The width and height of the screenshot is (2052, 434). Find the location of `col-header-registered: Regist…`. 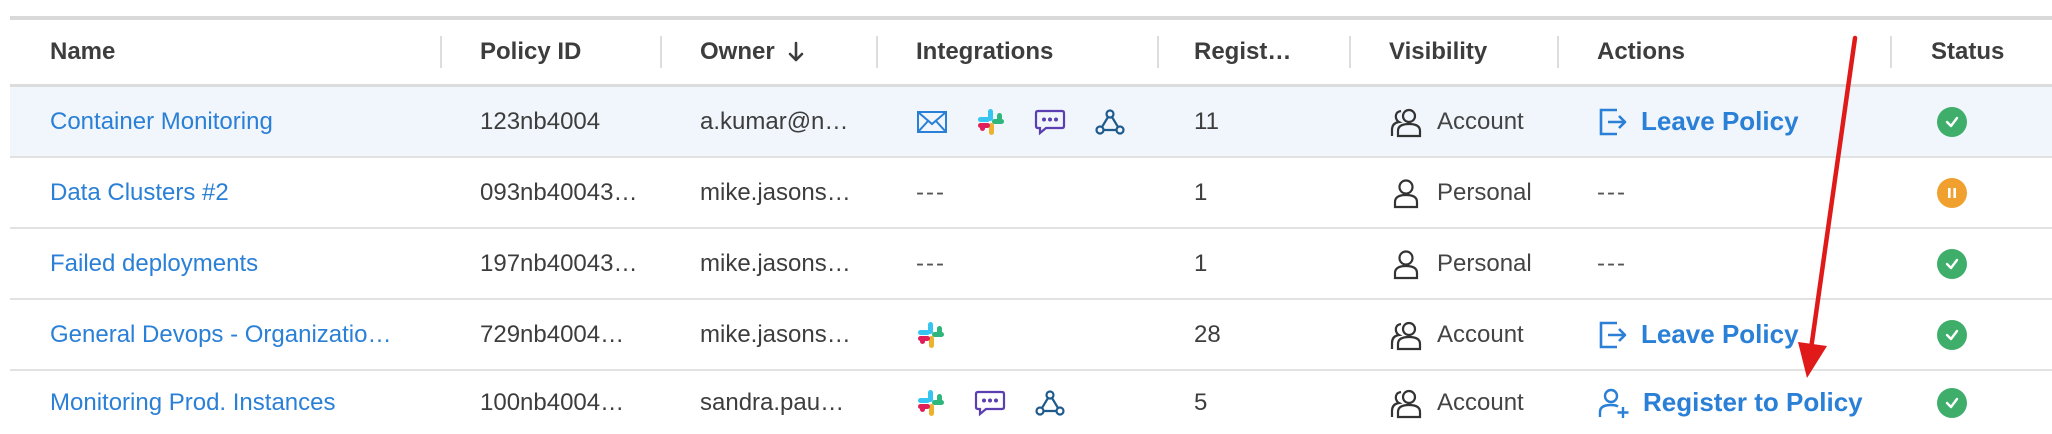

col-header-registered: Regist… is located at coordinates (1242, 52).